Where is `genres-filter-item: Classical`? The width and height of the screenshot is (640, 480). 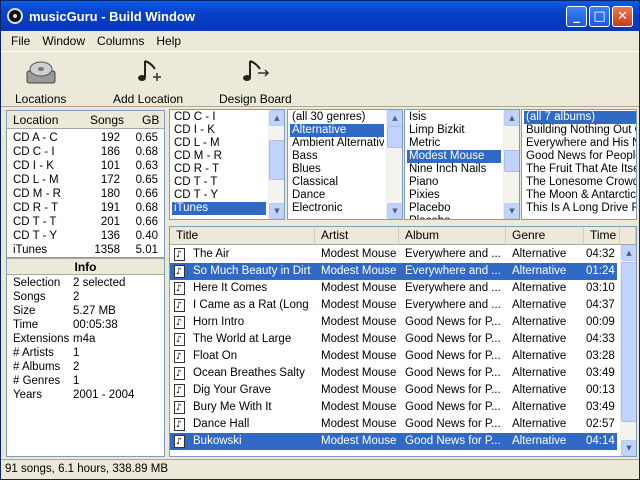 genres-filter-item: Classical is located at coordinates (337, 182).